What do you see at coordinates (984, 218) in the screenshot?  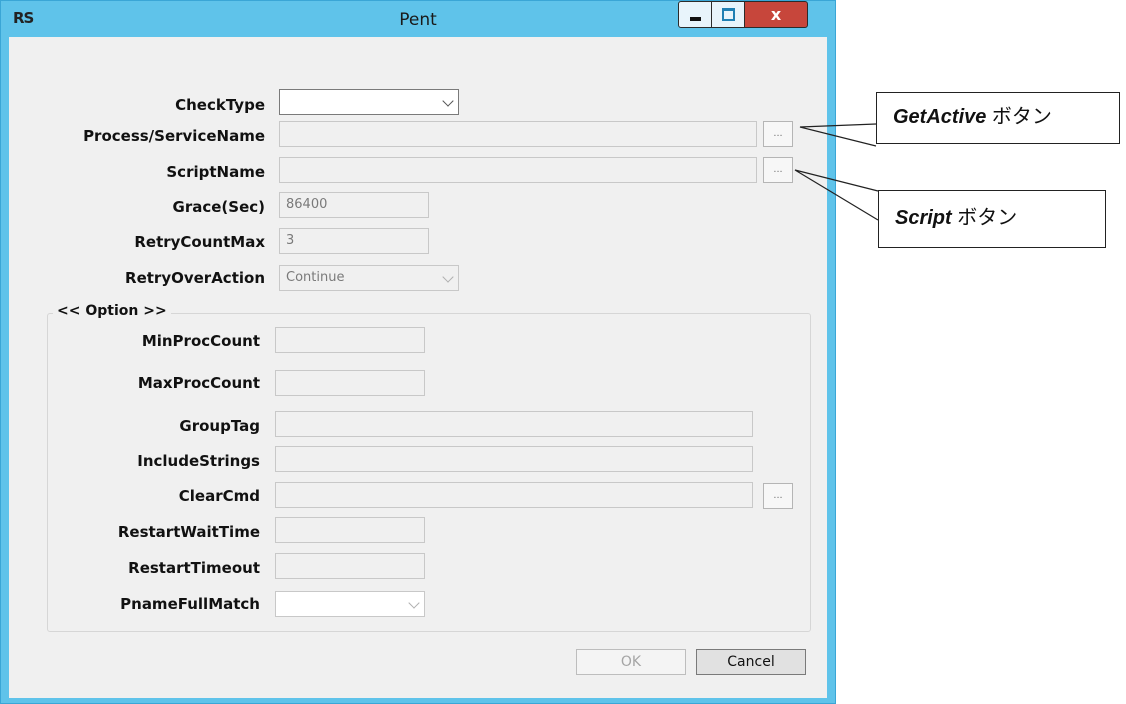 I see `script-callout-text: ボタン` at bounding box center [984, 218].